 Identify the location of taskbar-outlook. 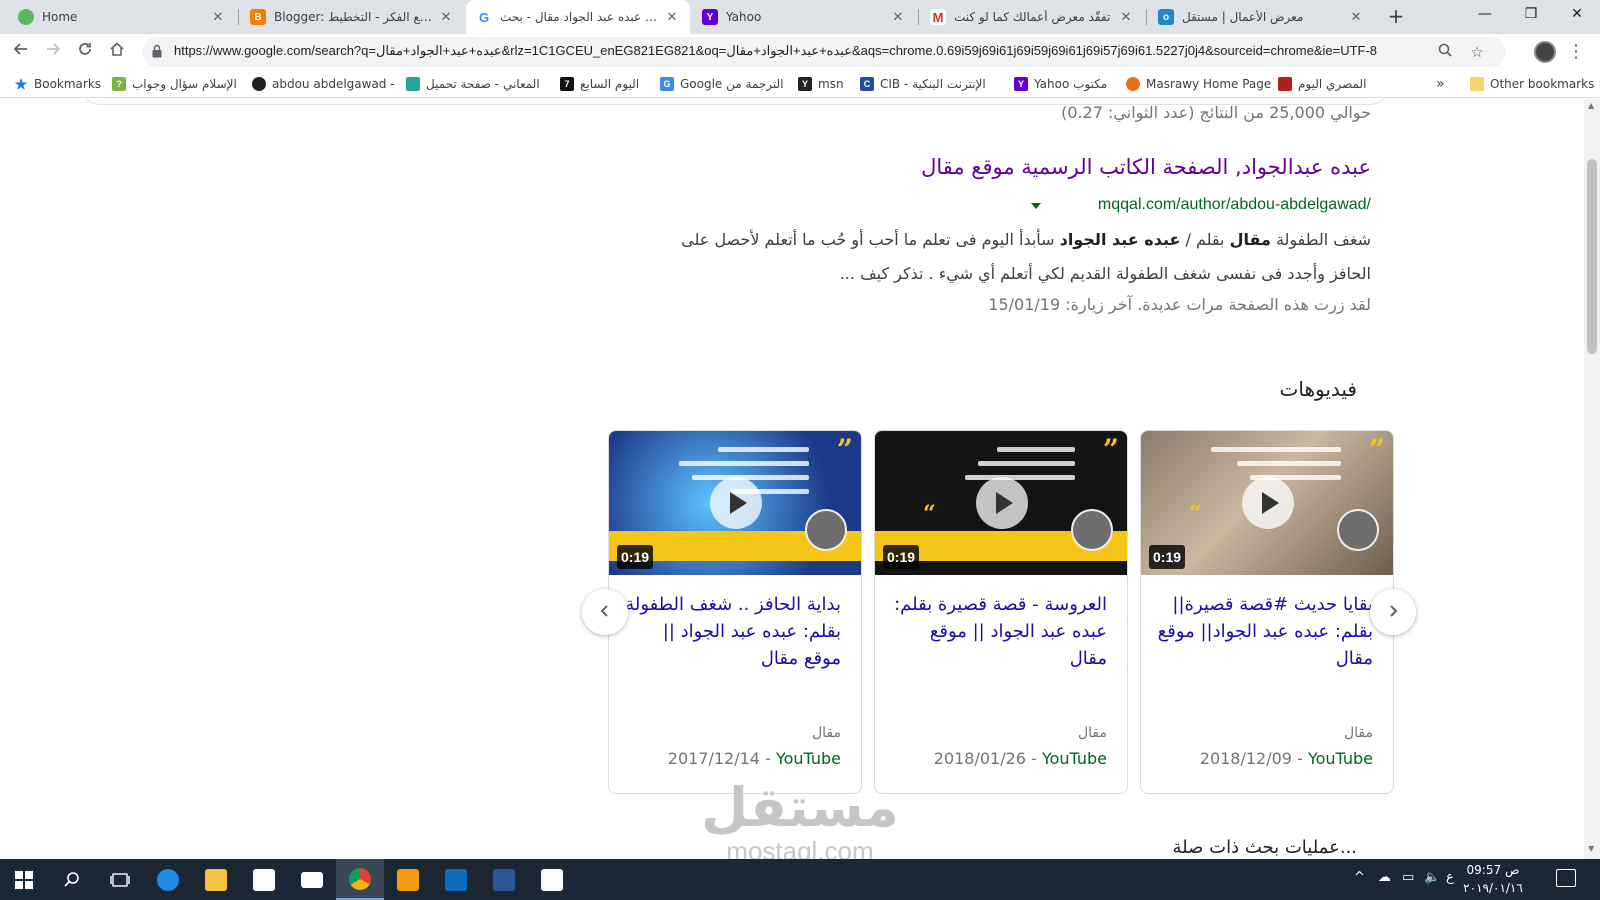
(456, 879).